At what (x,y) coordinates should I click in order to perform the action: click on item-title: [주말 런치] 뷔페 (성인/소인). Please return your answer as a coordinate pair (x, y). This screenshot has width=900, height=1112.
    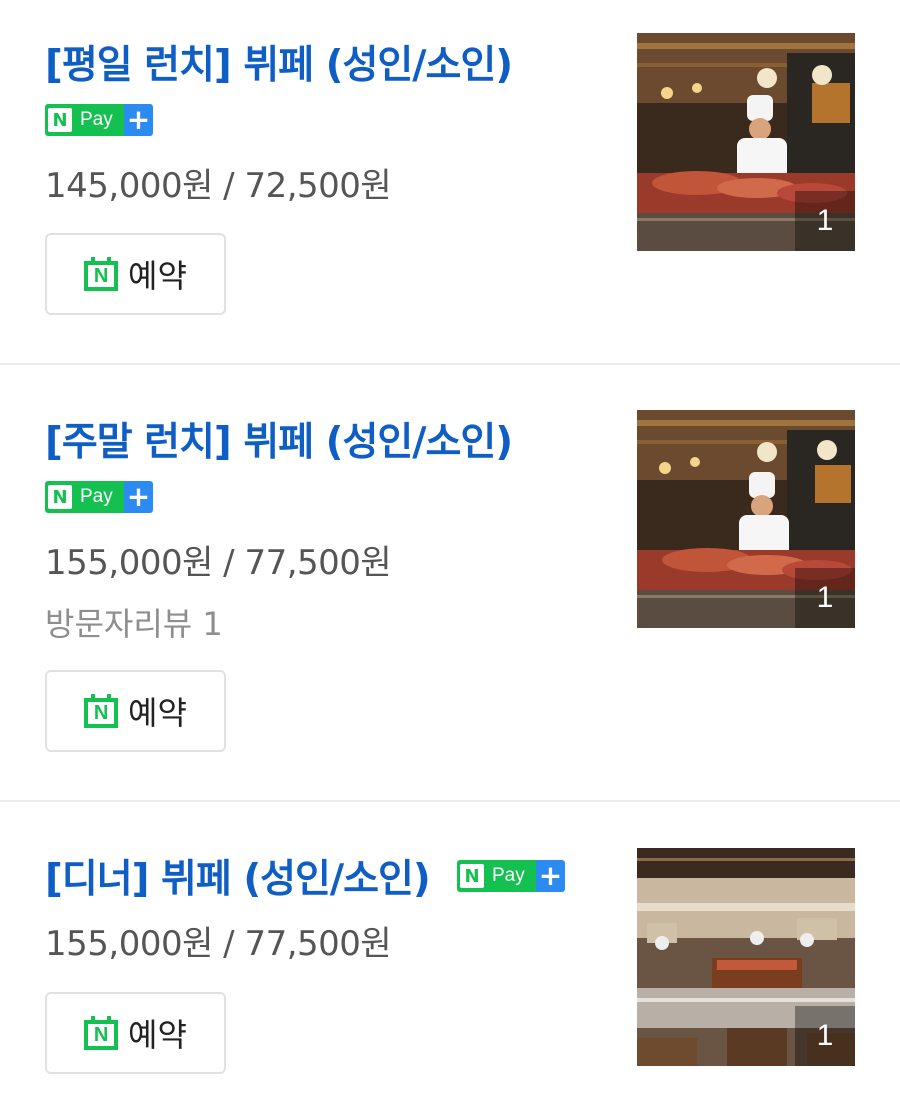
    Looking at the image, I should click on (279, 439).